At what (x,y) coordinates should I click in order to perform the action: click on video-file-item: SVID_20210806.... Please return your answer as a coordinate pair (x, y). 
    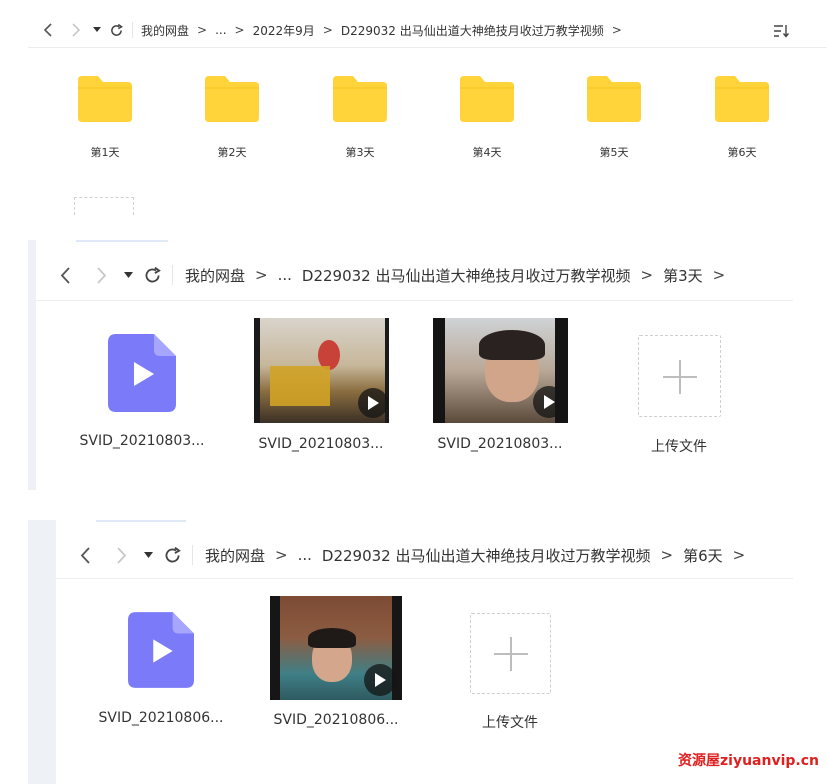
    Looking at the image, I should click on (161, 669).